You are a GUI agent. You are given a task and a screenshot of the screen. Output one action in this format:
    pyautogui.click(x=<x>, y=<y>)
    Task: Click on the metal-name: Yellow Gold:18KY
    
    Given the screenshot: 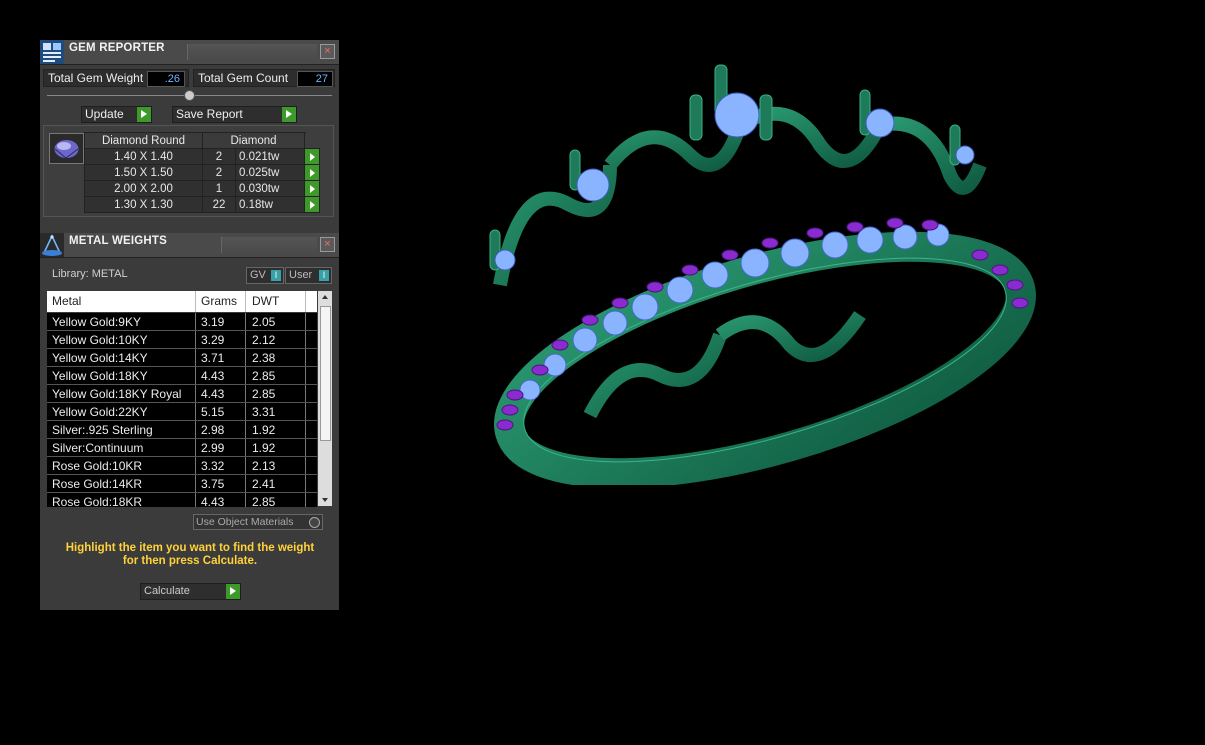 What is the action you would take?
    pyautogui.click(x=100, y=376)
    